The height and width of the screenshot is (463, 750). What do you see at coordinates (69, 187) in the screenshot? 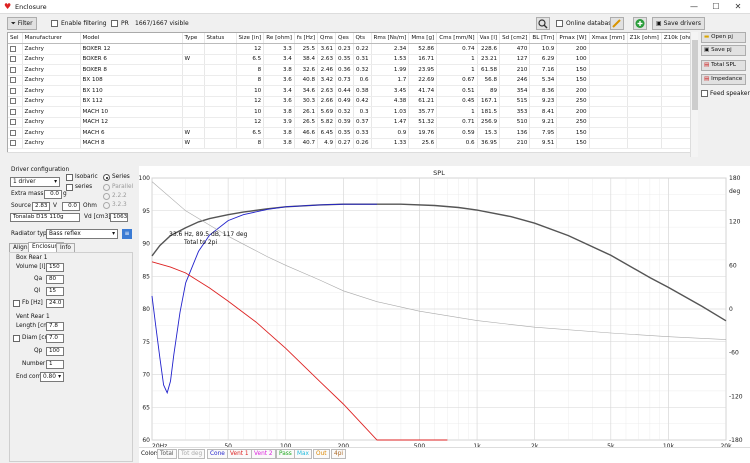
I see `series-checkbox` at bounding box center [69, 187].